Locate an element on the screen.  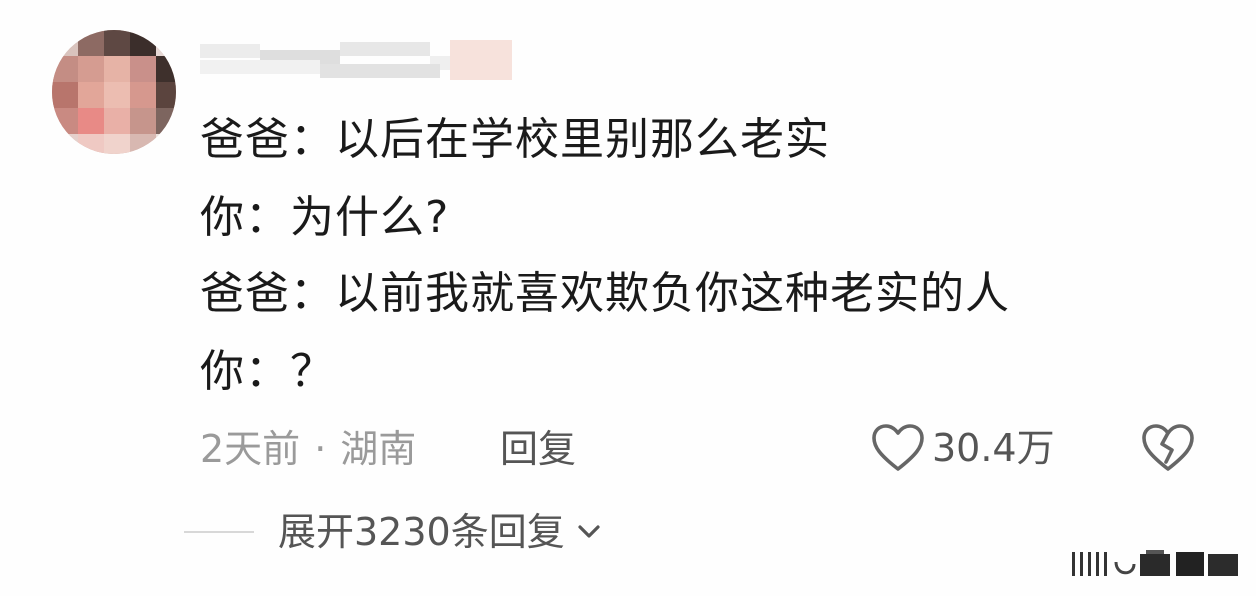
comment-line: 你：为什么? is located at coordinates (324, 218).